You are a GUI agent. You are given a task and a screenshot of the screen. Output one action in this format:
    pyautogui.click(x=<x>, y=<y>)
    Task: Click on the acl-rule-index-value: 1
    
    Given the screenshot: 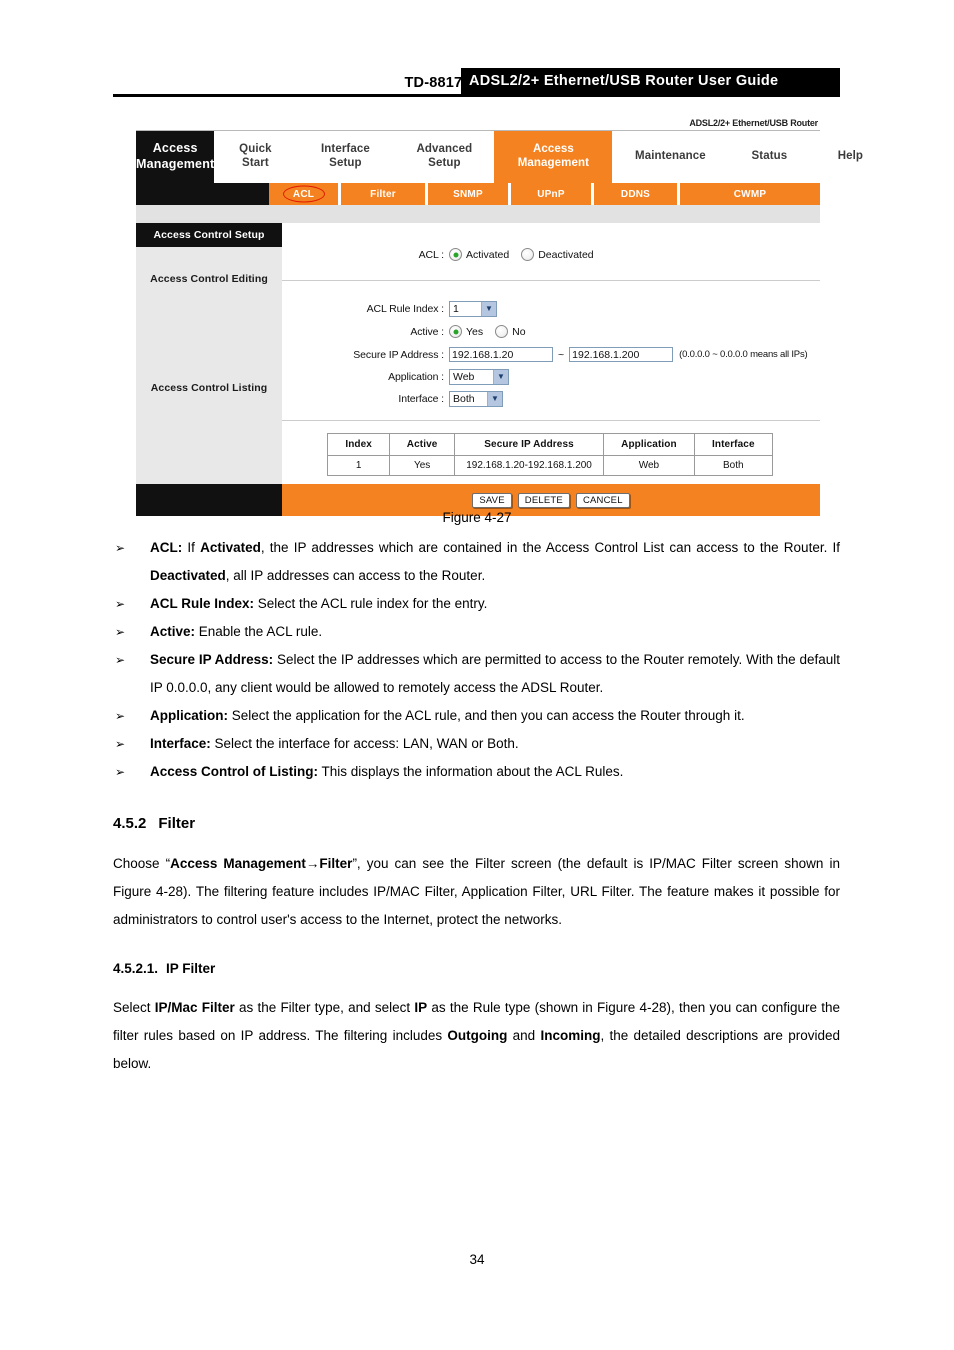 What is the action you would take?
    pyautogui.click(x=456, y=308)
    